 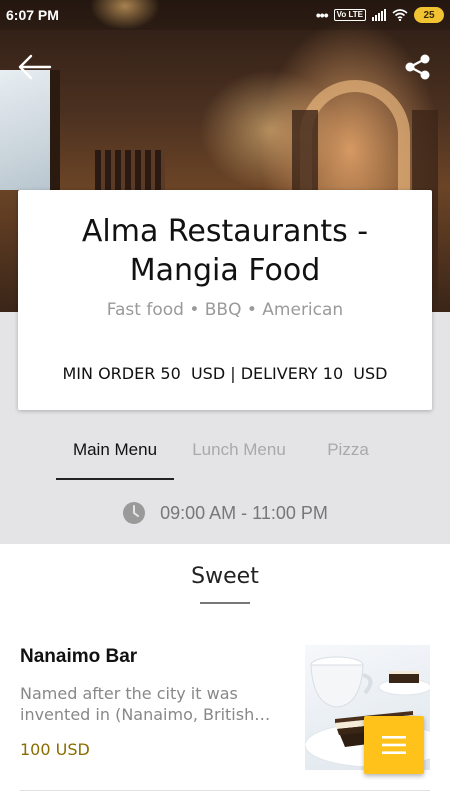 What do you see at coordinates (349, 15) in the screenshot?
I see `volte-badge: Vo LTE` at bounding box center [349, 15].